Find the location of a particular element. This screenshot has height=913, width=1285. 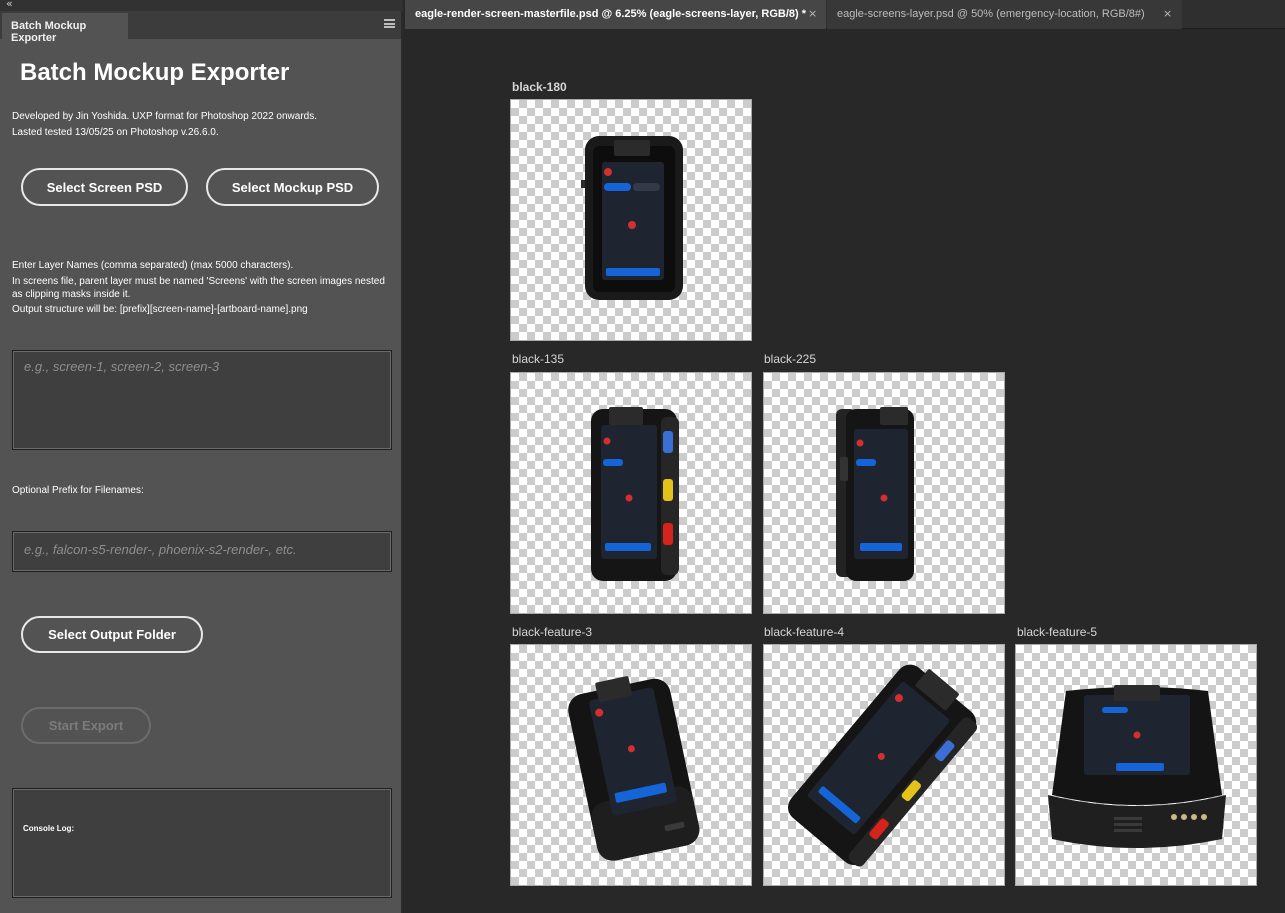

artboard-label: black-135 is located at coordinates (538, 359).